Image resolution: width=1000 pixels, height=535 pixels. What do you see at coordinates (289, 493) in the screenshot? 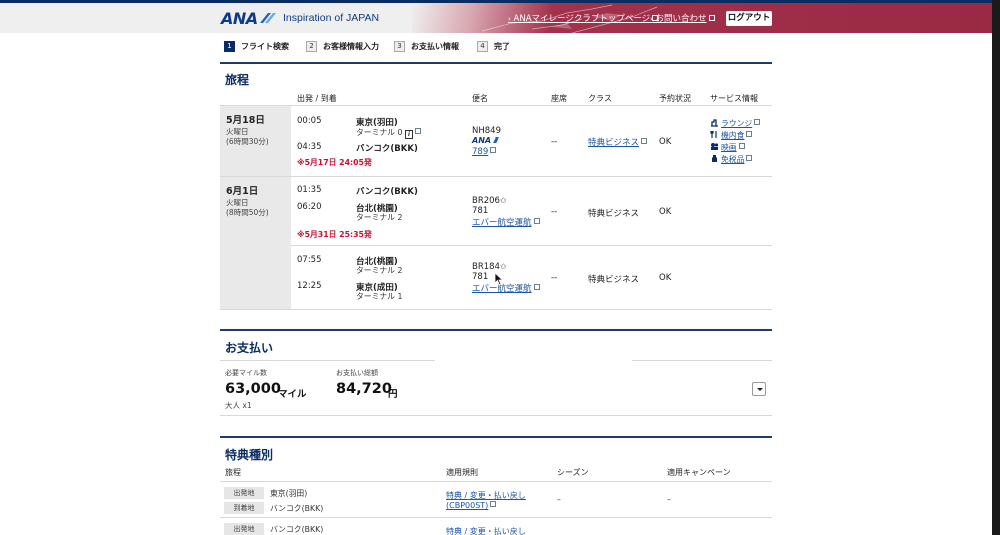
I see `departure-place: 東京(羽田)` at bounding box center [289, 493].